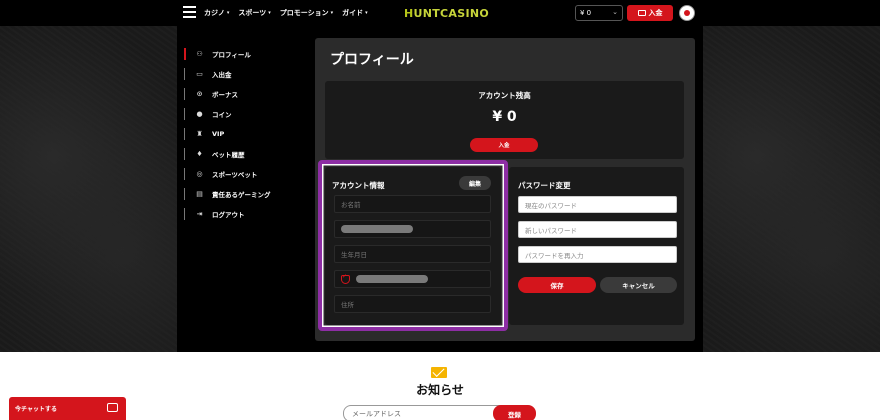 Image resolution: width=880 pixels, height=420 pixels. I want to click on register-button: 登録, so click(514, 412).